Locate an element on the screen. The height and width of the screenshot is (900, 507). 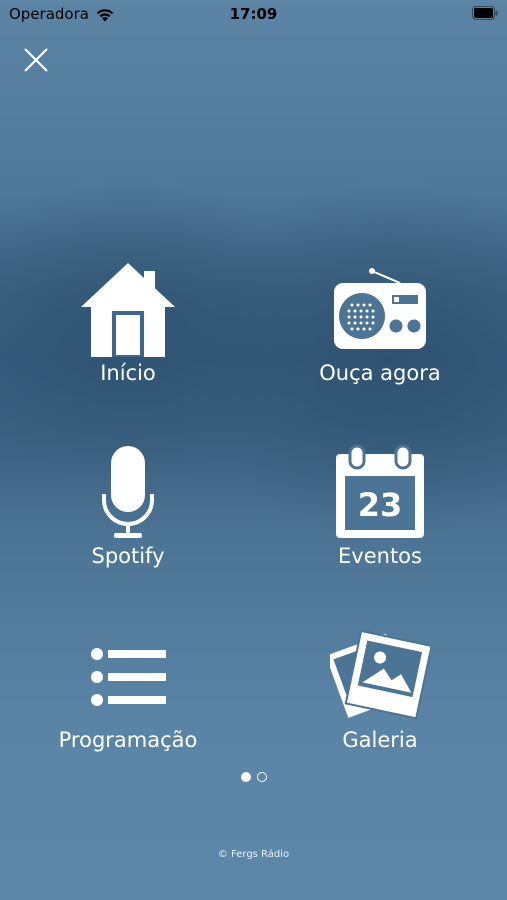
status-time: 17:09 is located at coordinates (253, 14).